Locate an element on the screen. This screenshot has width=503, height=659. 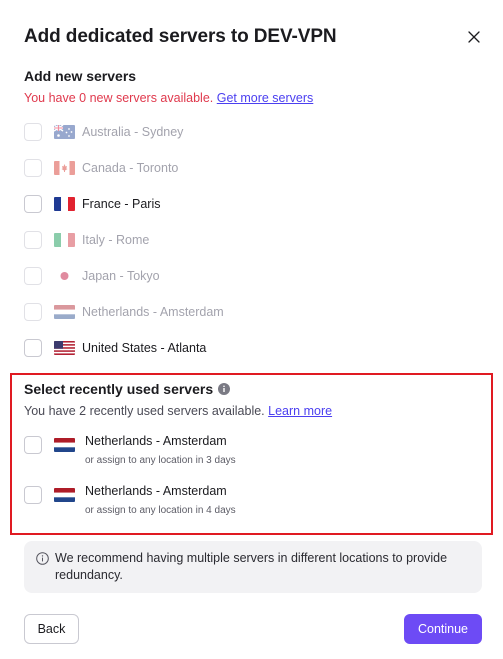
info-icon is located at coordinates (224, 389).